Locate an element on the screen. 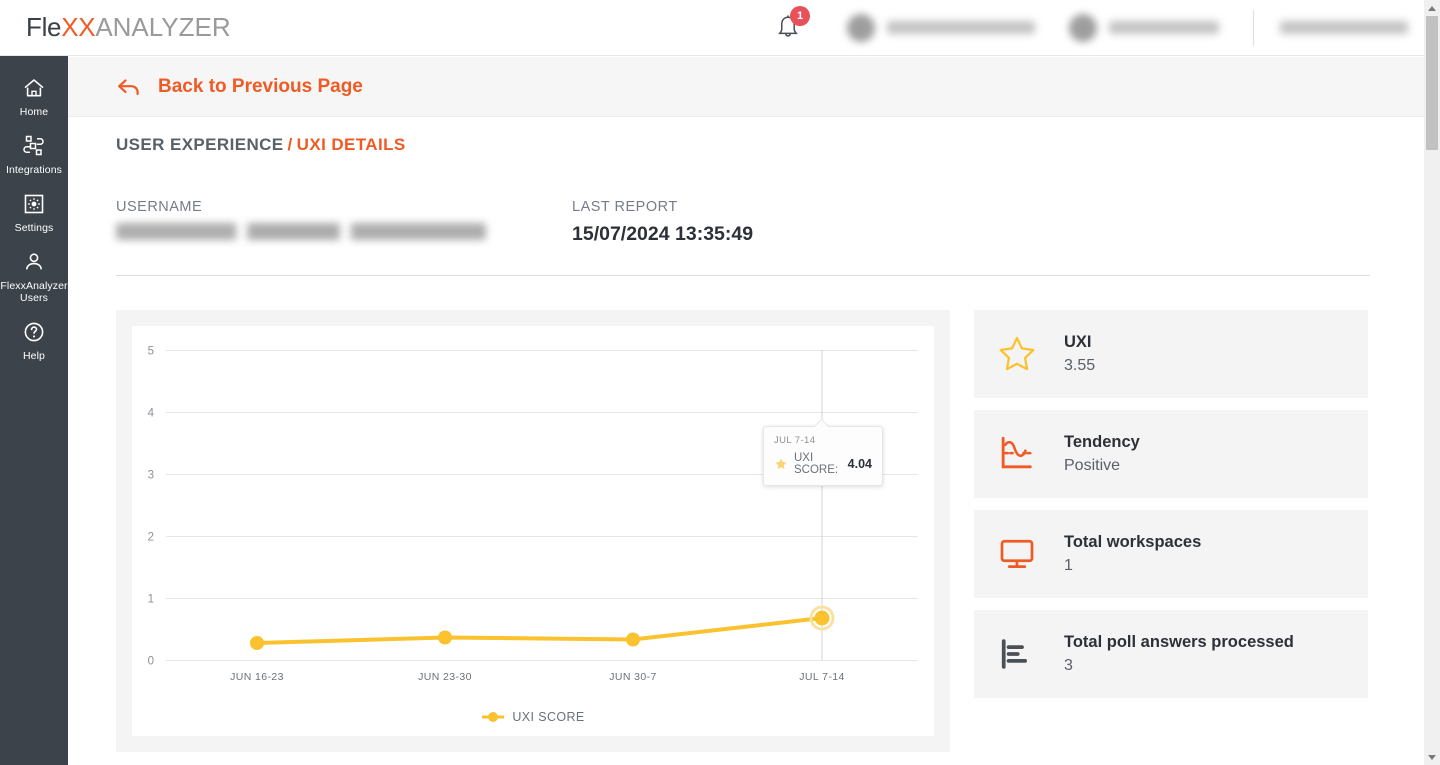 Image resolution: width=1440 pixels, height=765 pixels. notification-count-badge: 1 is located at coordinates (800, 15).